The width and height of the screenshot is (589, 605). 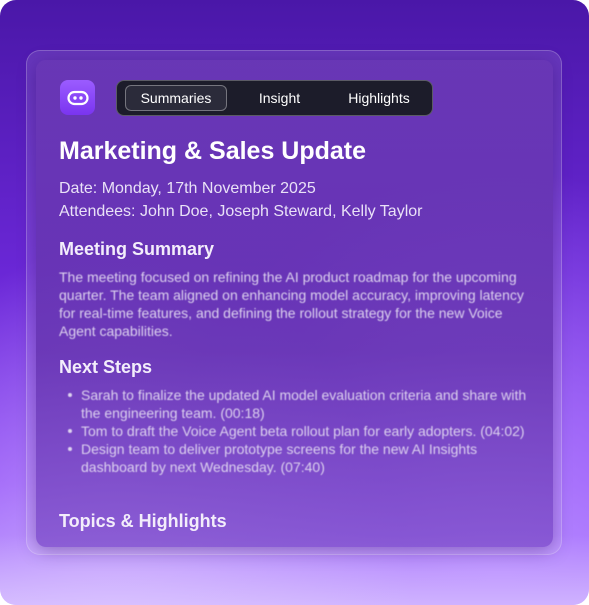 What do you see at coordinates (187, 188) in the screenshot?
I see `meeting-date: Date: Monday, 17th November 2025` at bounding box center [187, 188].